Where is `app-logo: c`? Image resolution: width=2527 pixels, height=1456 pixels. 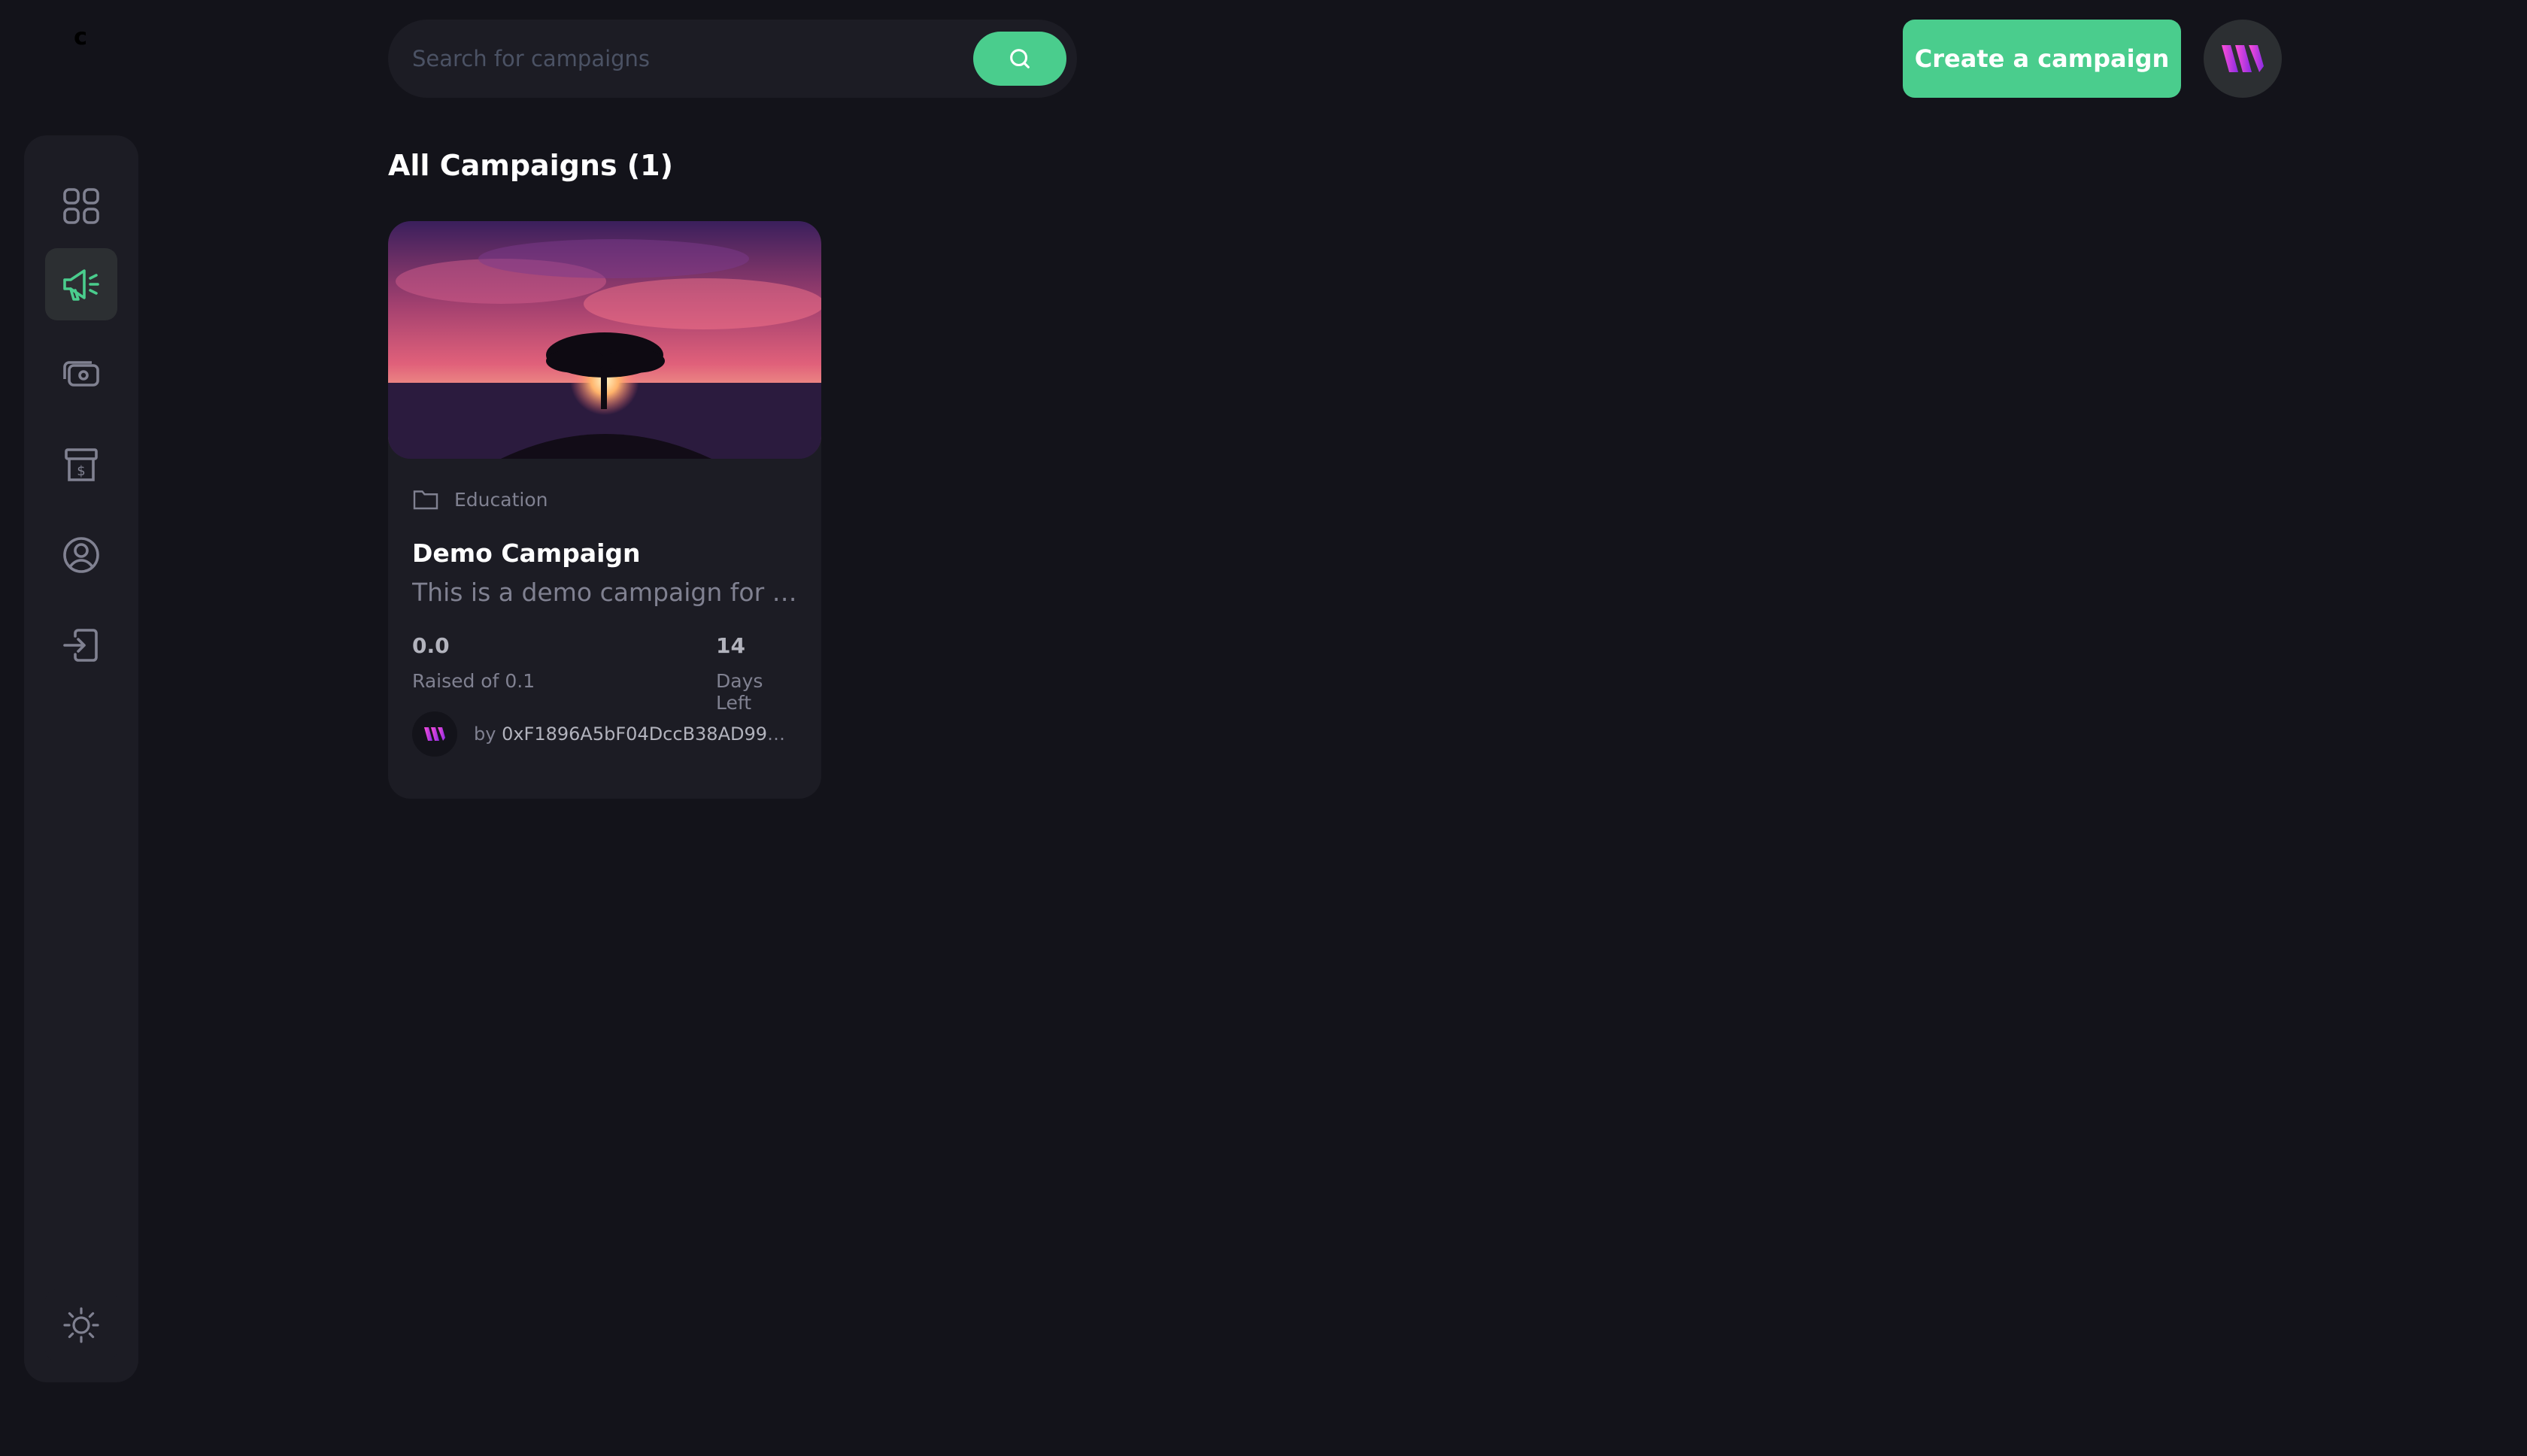 app-logo: c is located at coordinates (80, 36).